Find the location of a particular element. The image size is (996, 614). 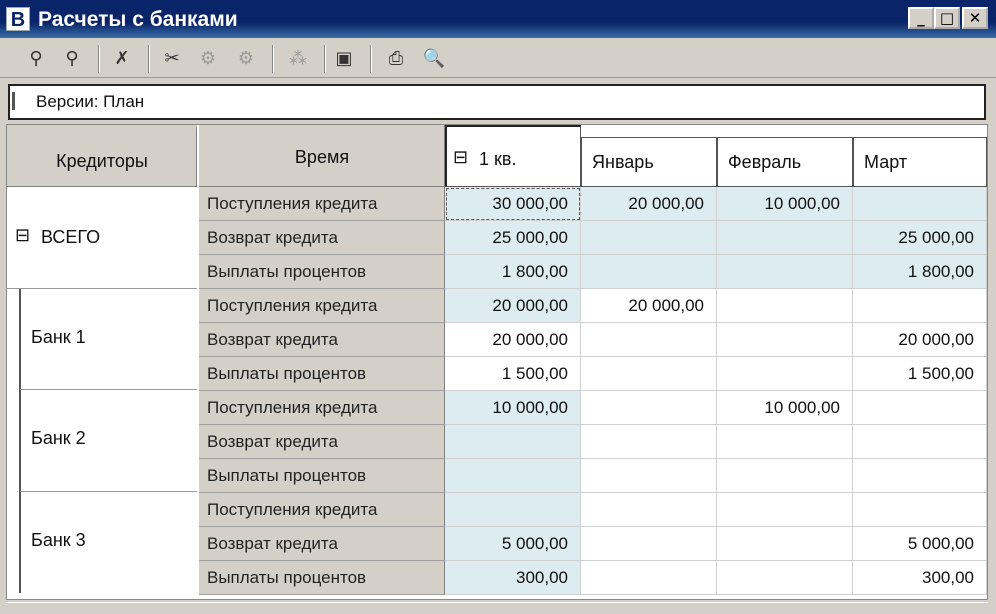

column-header-january: Январь is located at coordinates (649, 162).